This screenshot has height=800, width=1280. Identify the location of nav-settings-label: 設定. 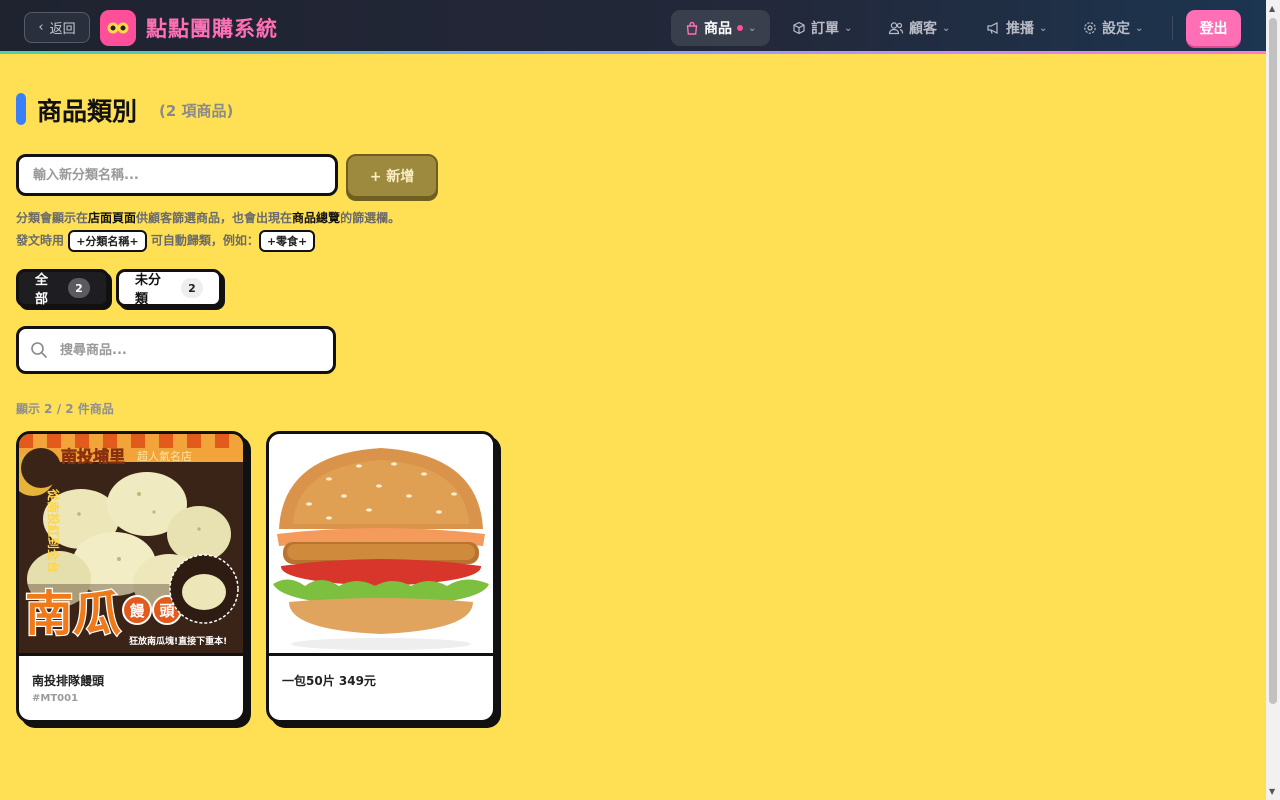
(1116, 29).